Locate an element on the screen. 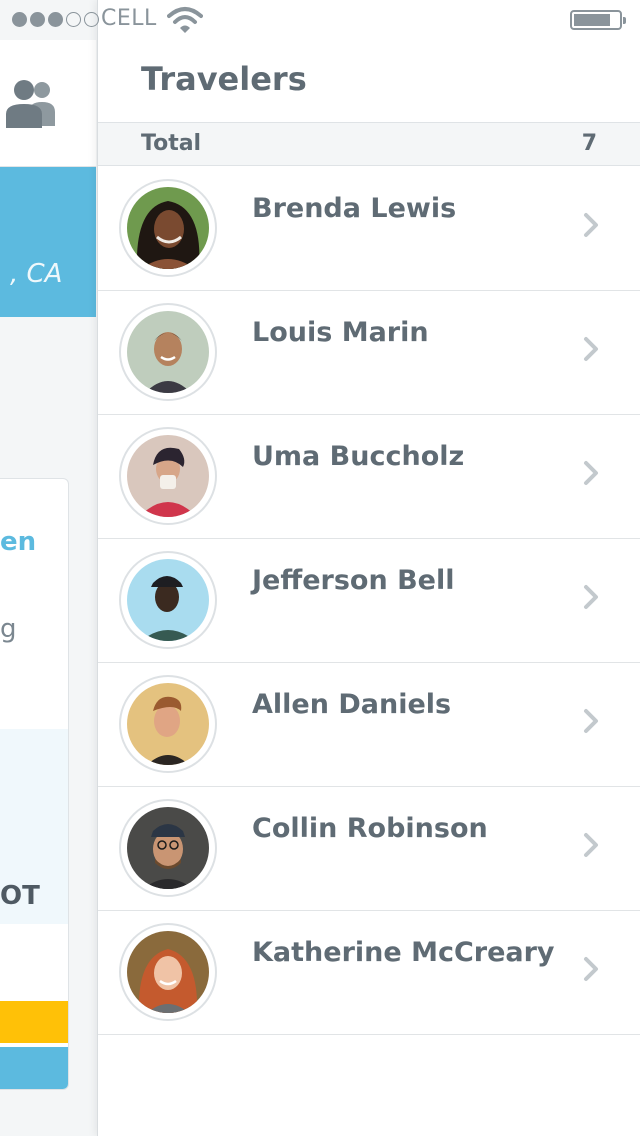 This screenshot has width=640, height=1136. location-text: , CA is located at coordinates (36, 274).